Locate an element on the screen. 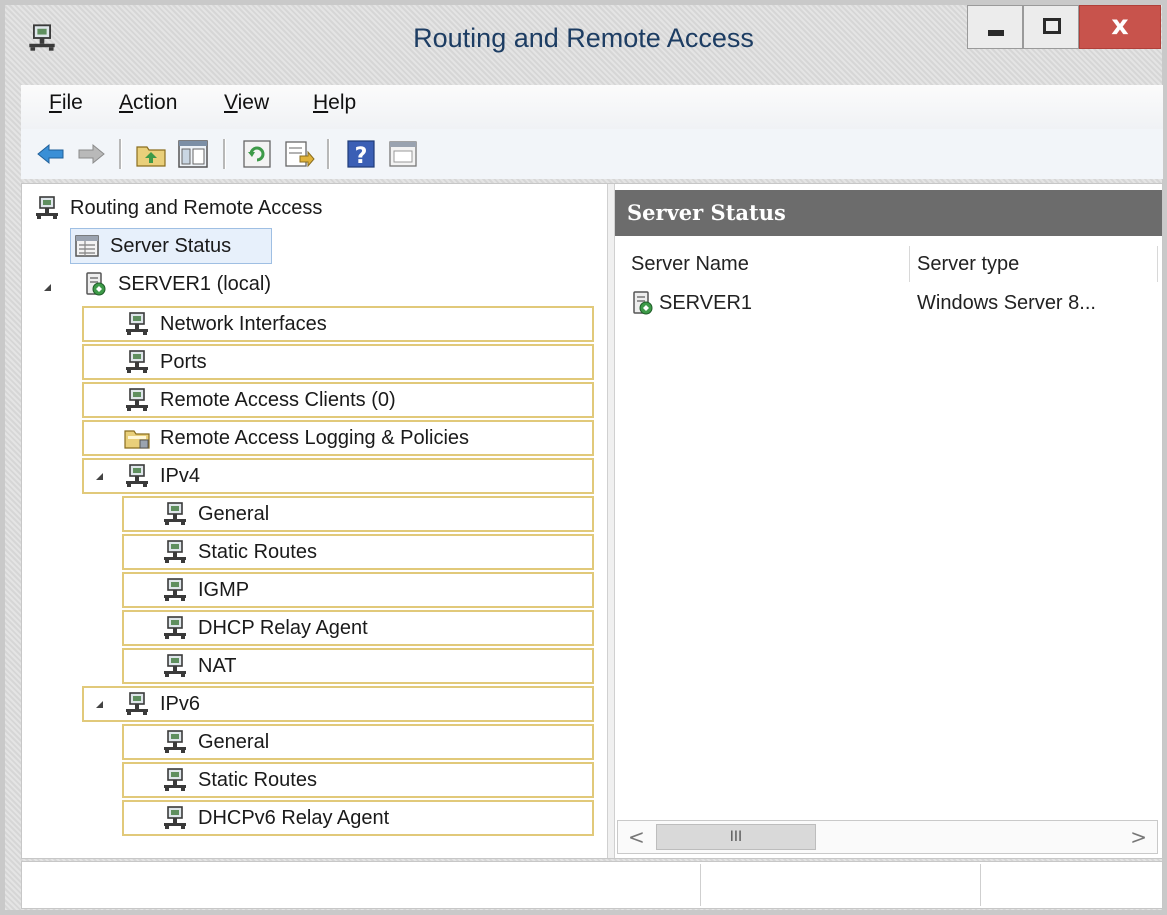 The width and height of the screenshot is (1167, 915). tree-item-label: IPv4 is located at coordinates (180, 475).